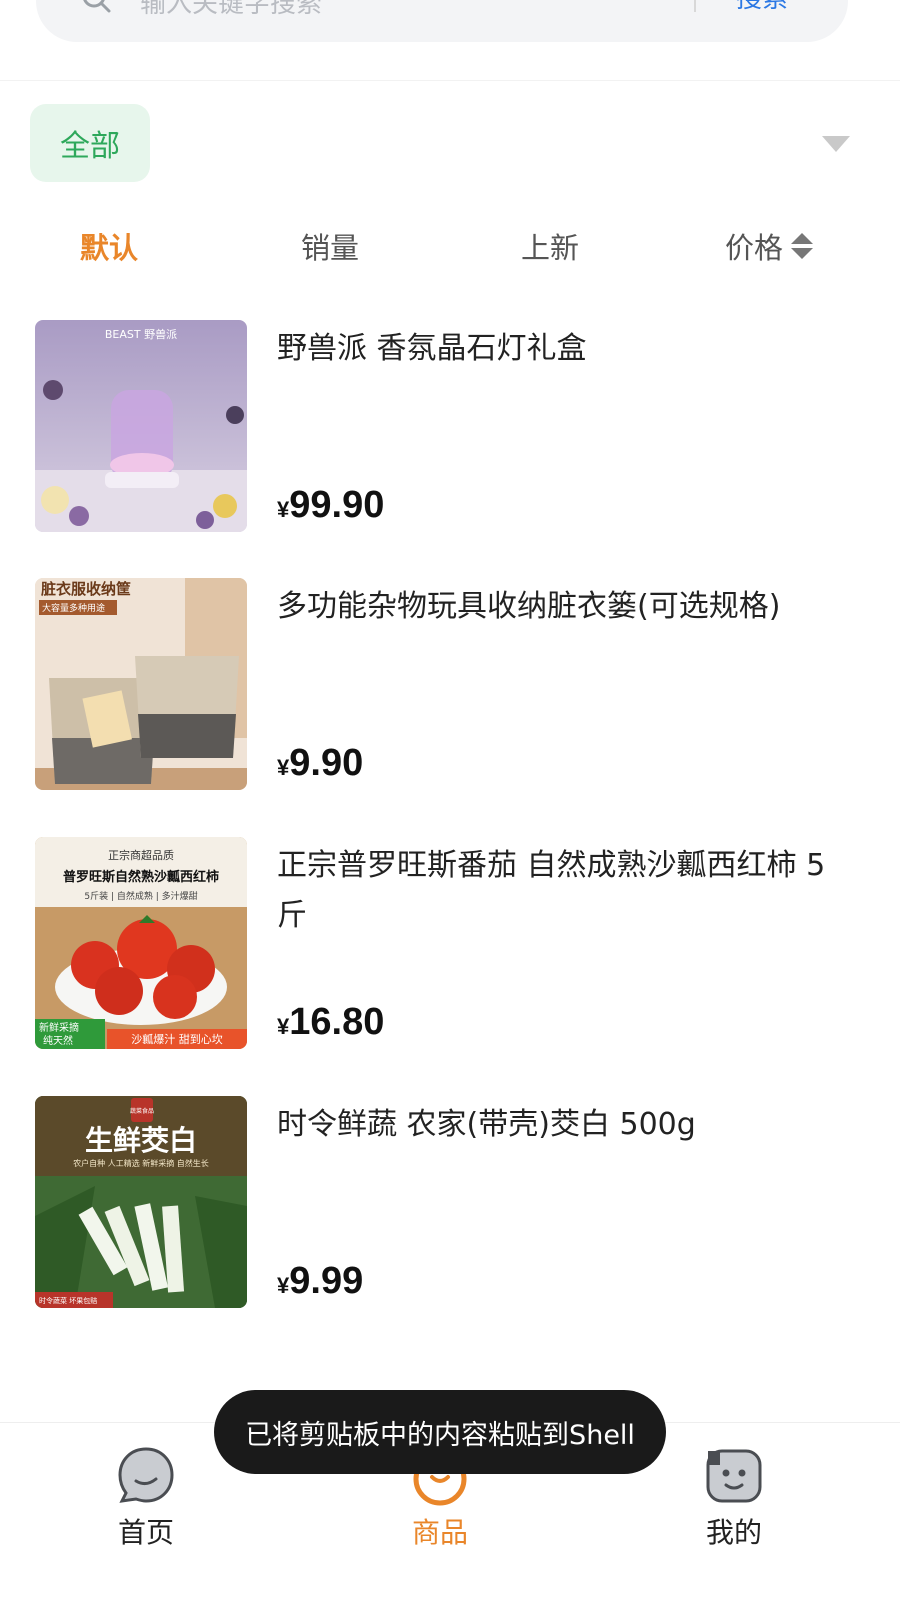 The image size is (900, 1601). Describe the element at coordinates (440, 1432) in the screenshot. I see `toast-message: 已将剪贴板中的内容粘贴到Shell` at that location.